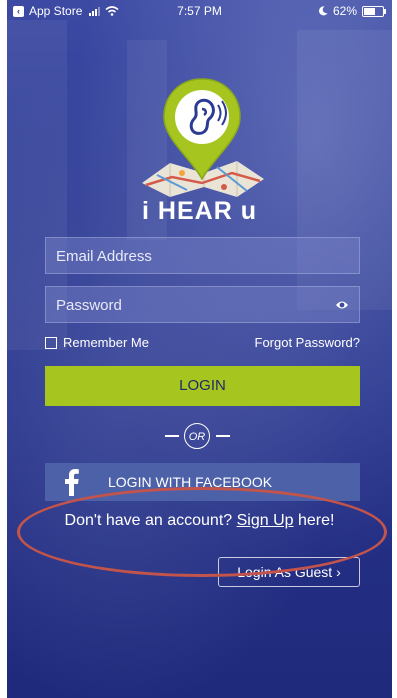 The image size is (397, 698). I want to click on moon-icon, so click(323, 11).